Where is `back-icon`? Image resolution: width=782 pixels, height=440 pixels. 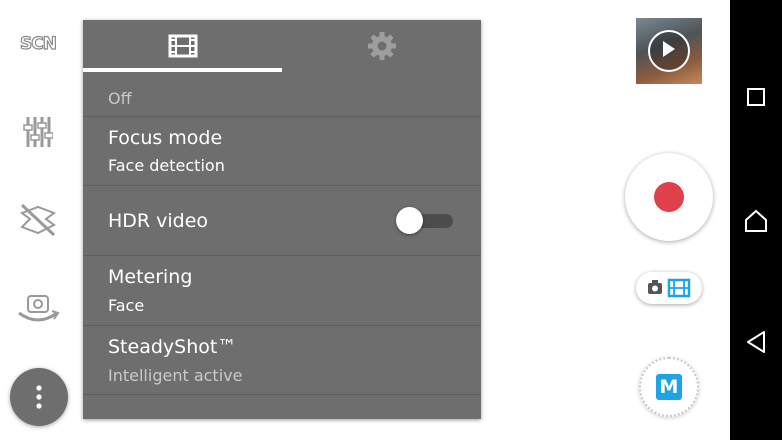
back-icon is located at coordinates (756, 342).